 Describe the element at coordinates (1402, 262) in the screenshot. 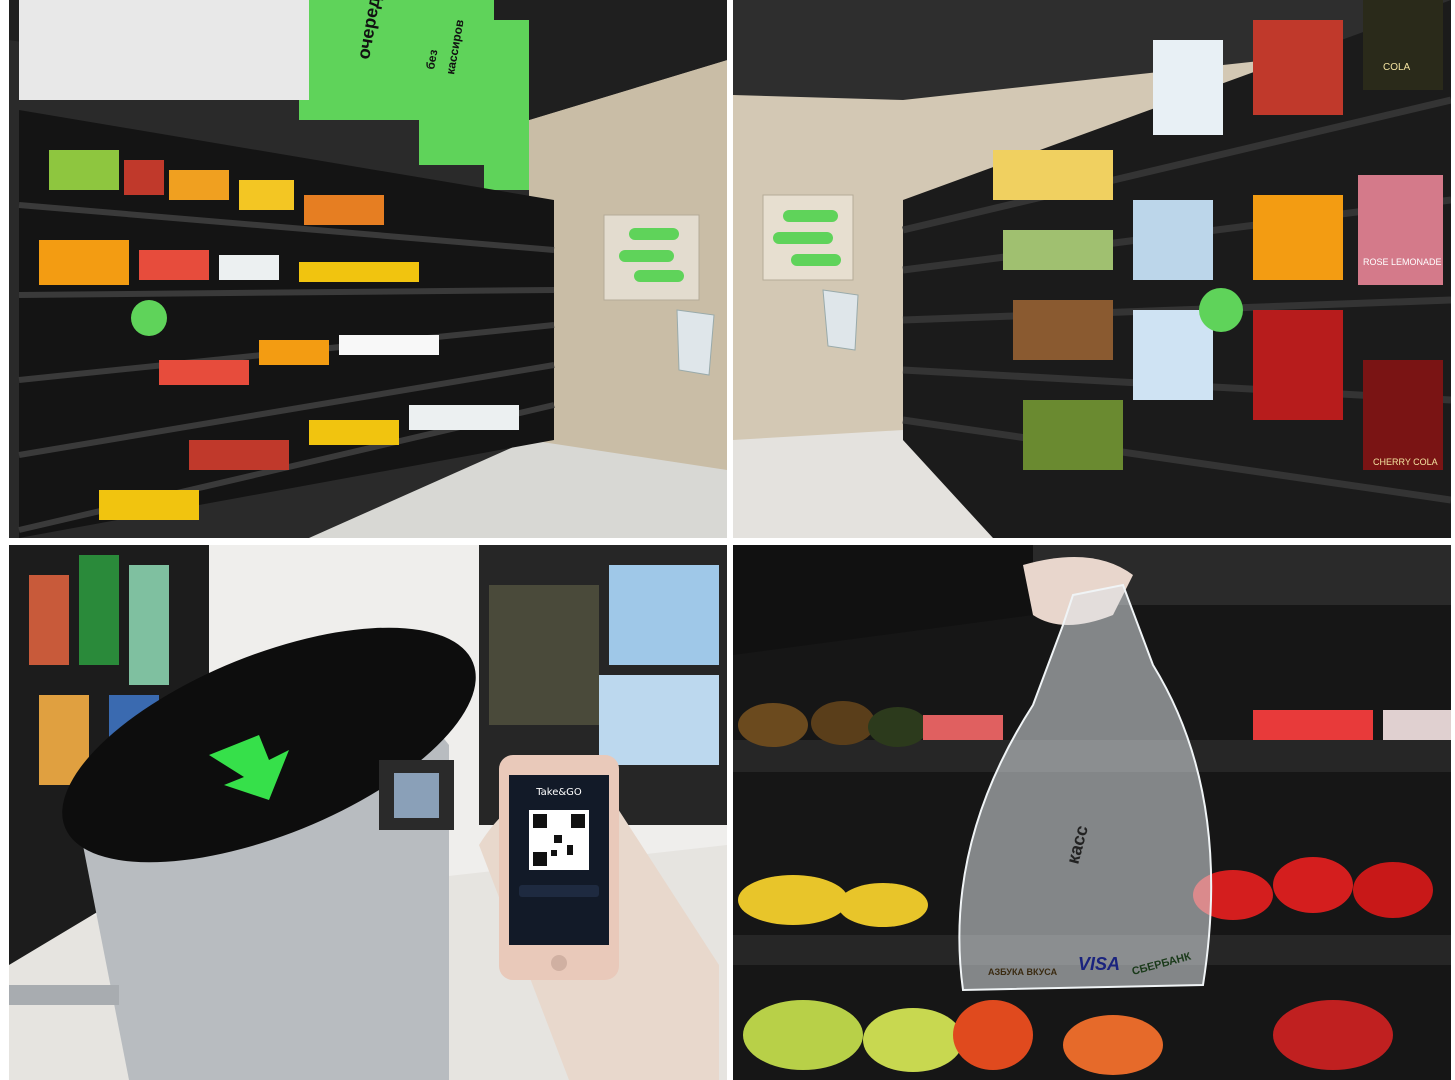

I see `bottle-label-2: ROSE LEMONADE` at that location.